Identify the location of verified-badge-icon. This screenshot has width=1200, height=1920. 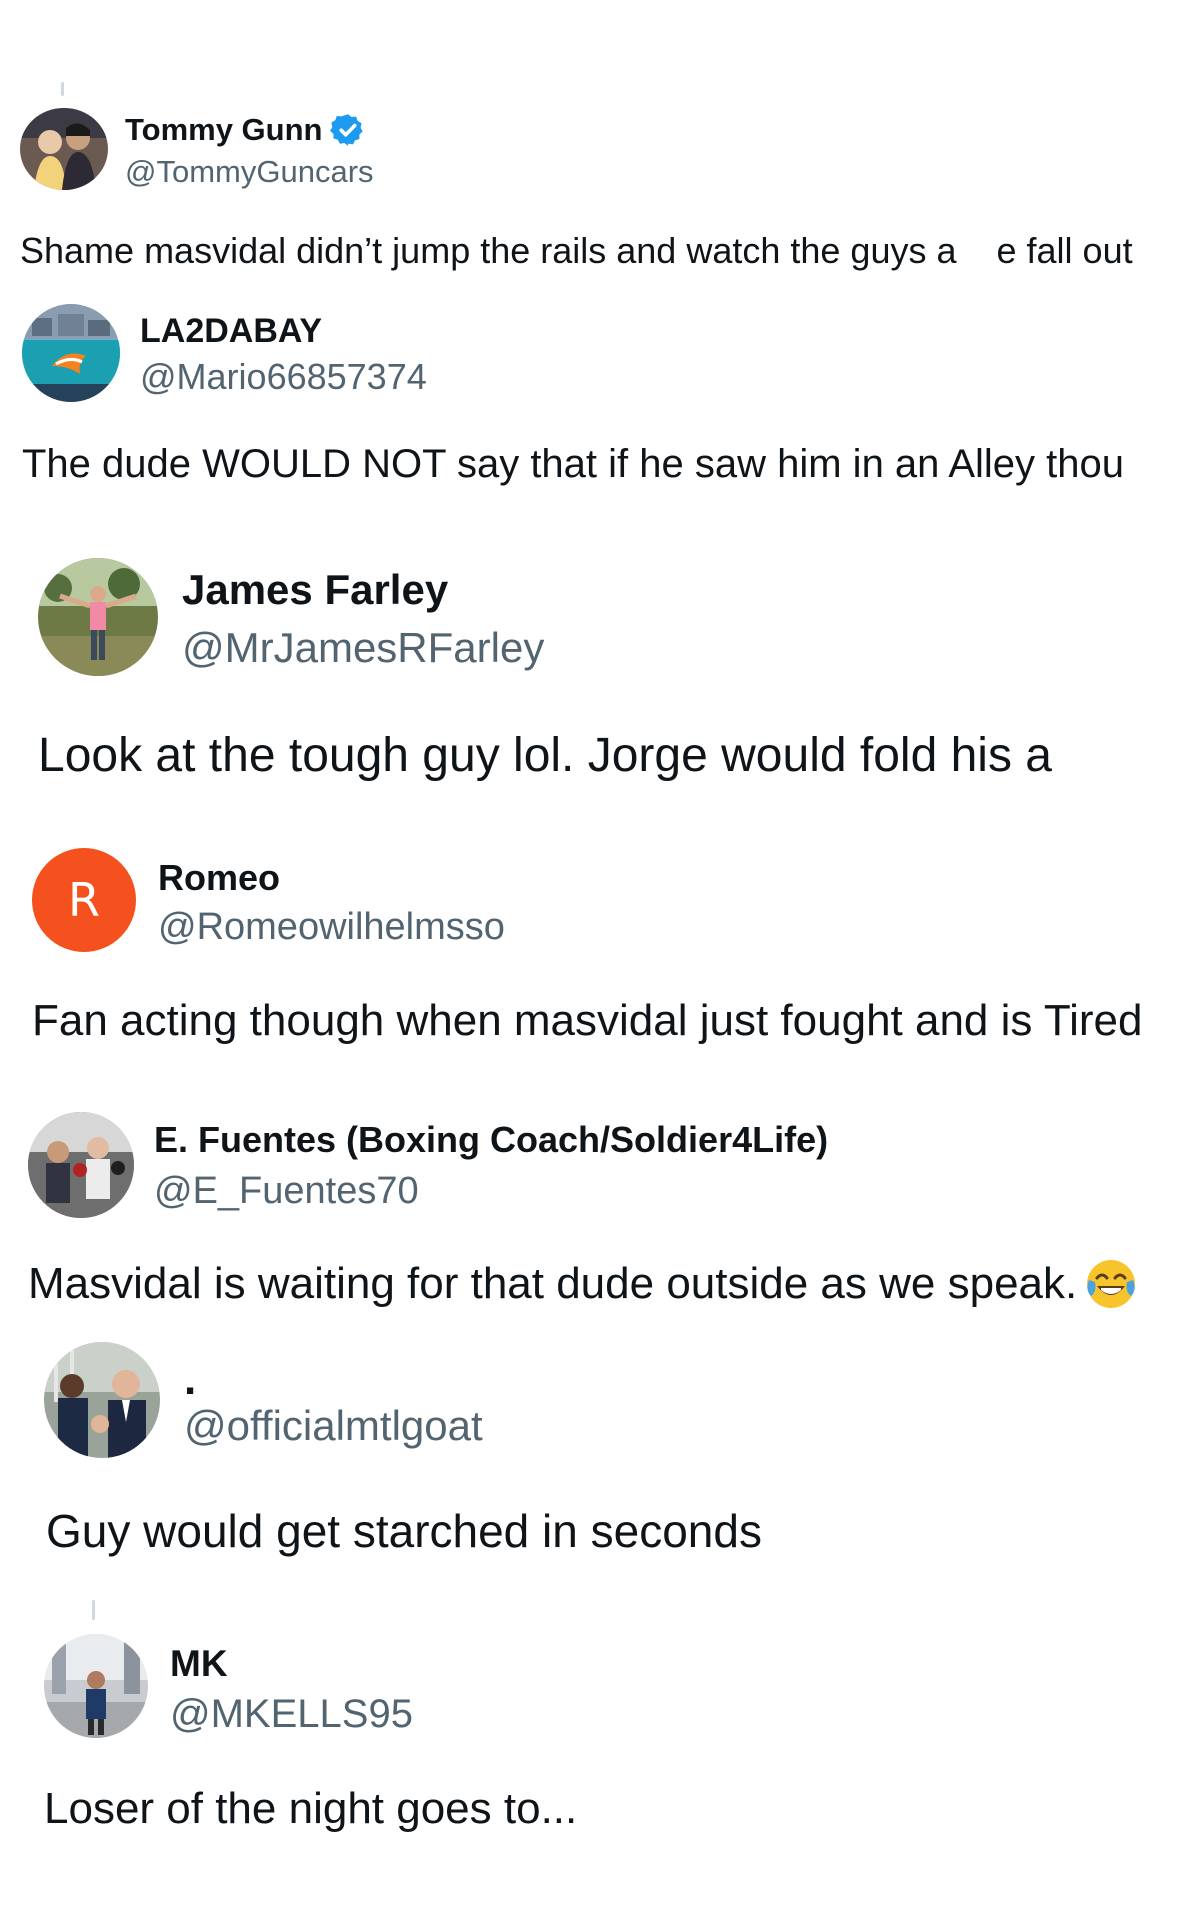
(348, 130).